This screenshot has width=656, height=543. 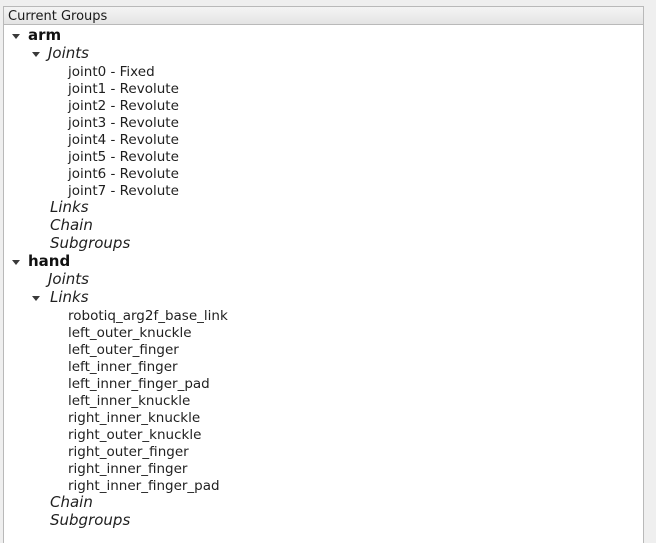 I want to click on tree-item-link: left_inner_knuckle, so click(x=129, y=401).